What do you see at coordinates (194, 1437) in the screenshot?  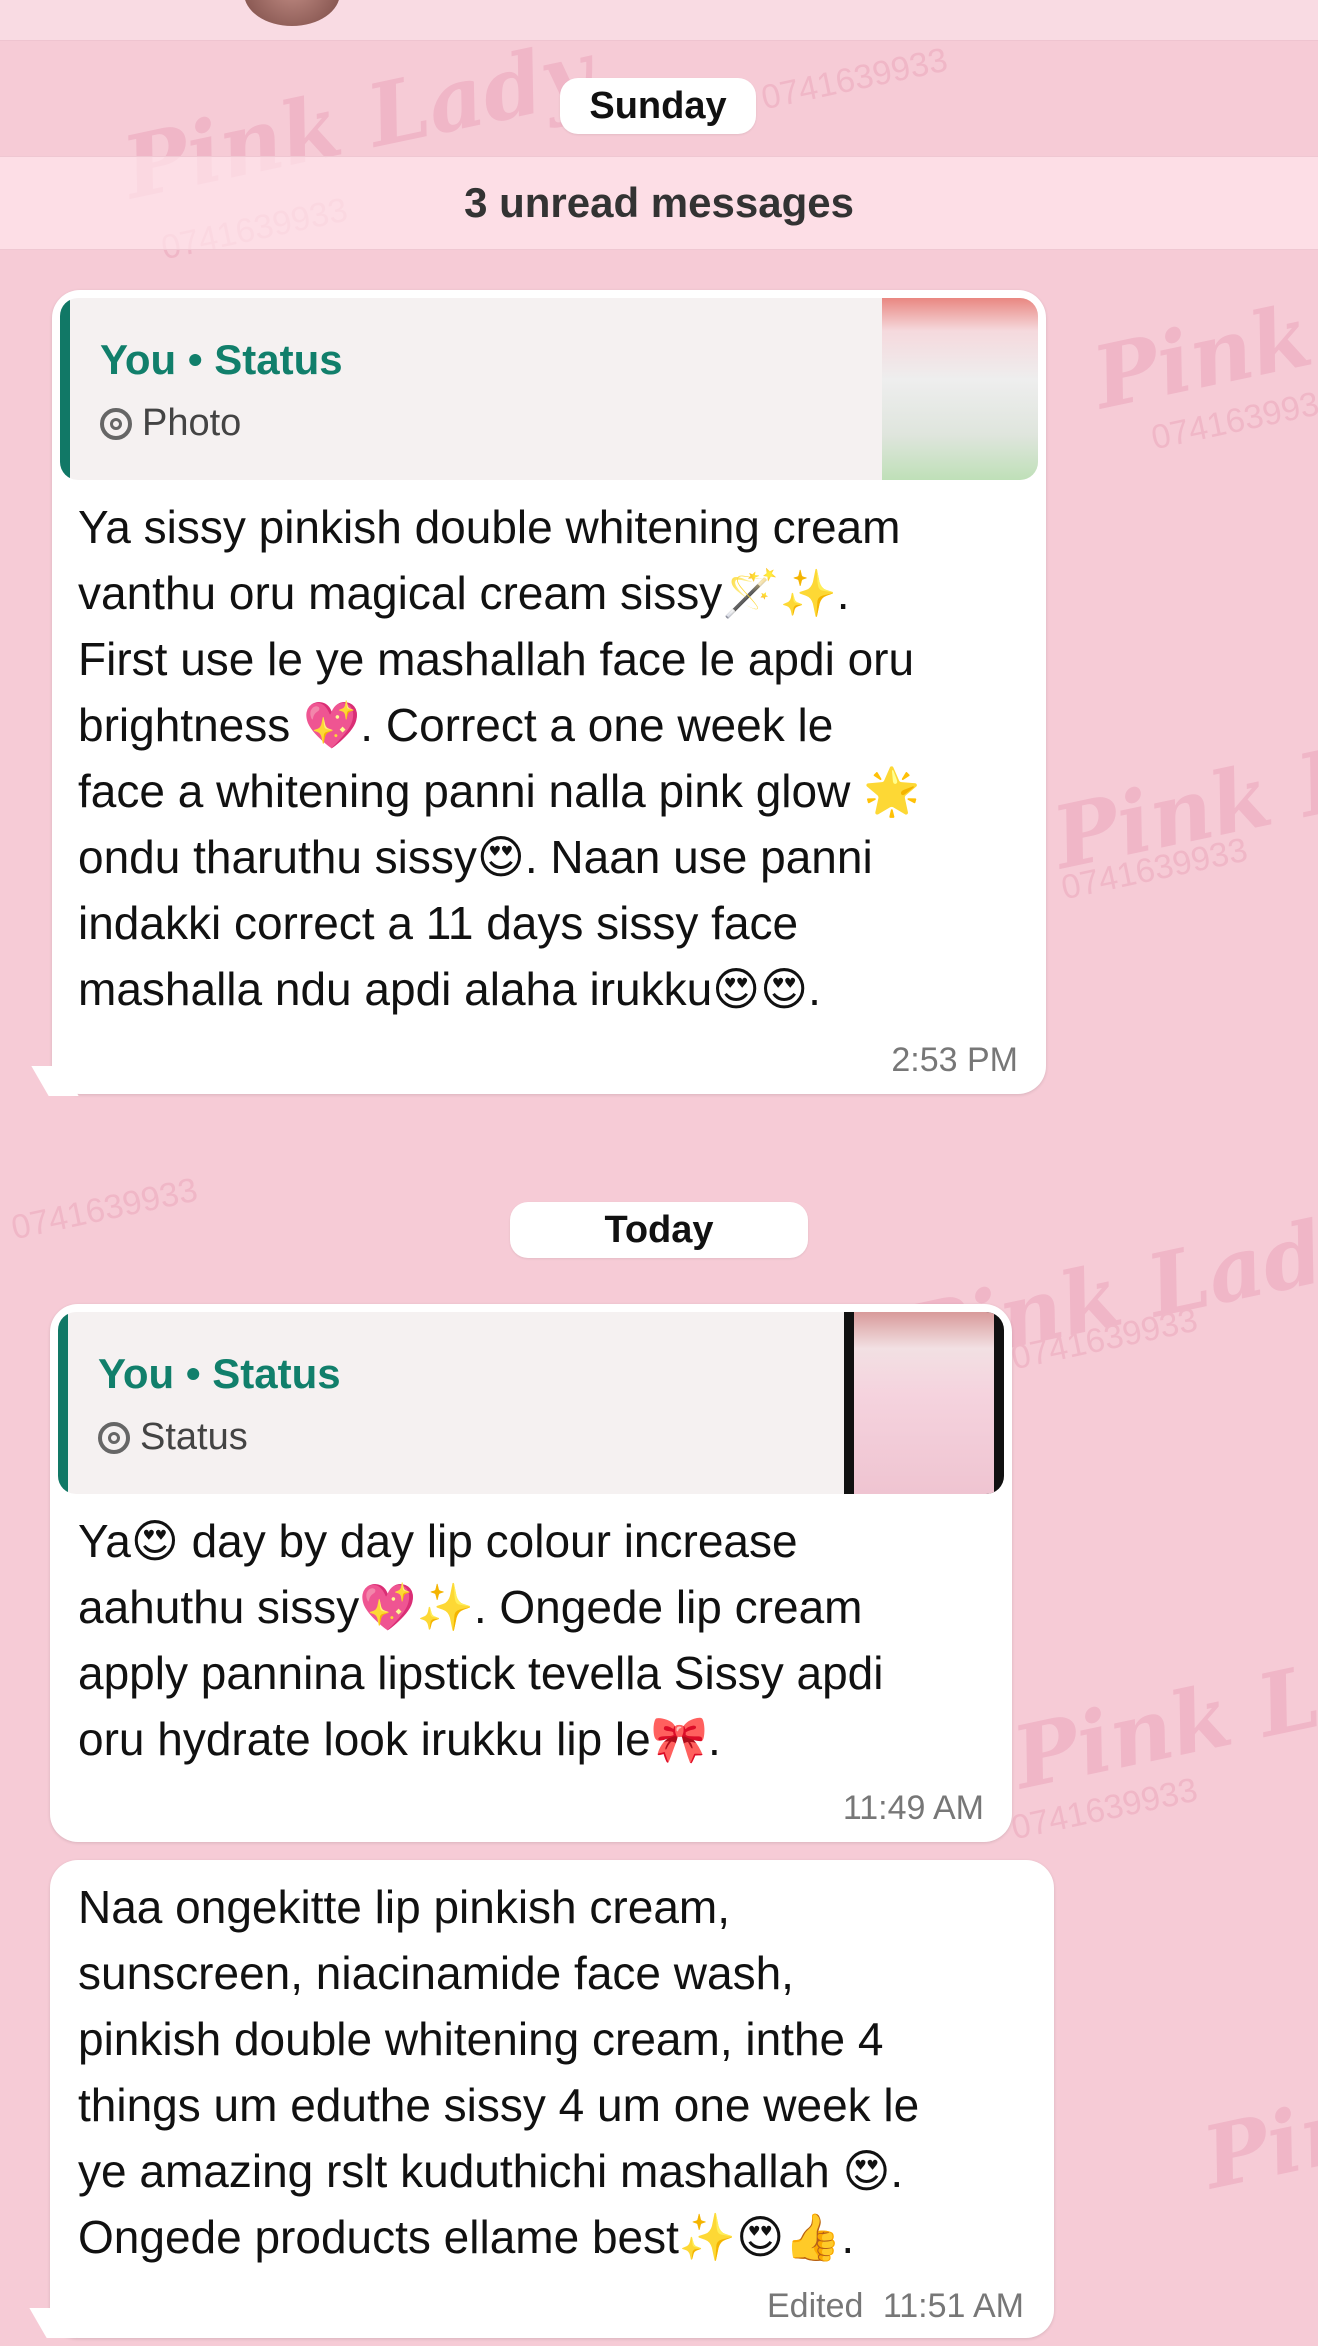 I see `quote-media-label: Status` at bounding box center [194, 1437].